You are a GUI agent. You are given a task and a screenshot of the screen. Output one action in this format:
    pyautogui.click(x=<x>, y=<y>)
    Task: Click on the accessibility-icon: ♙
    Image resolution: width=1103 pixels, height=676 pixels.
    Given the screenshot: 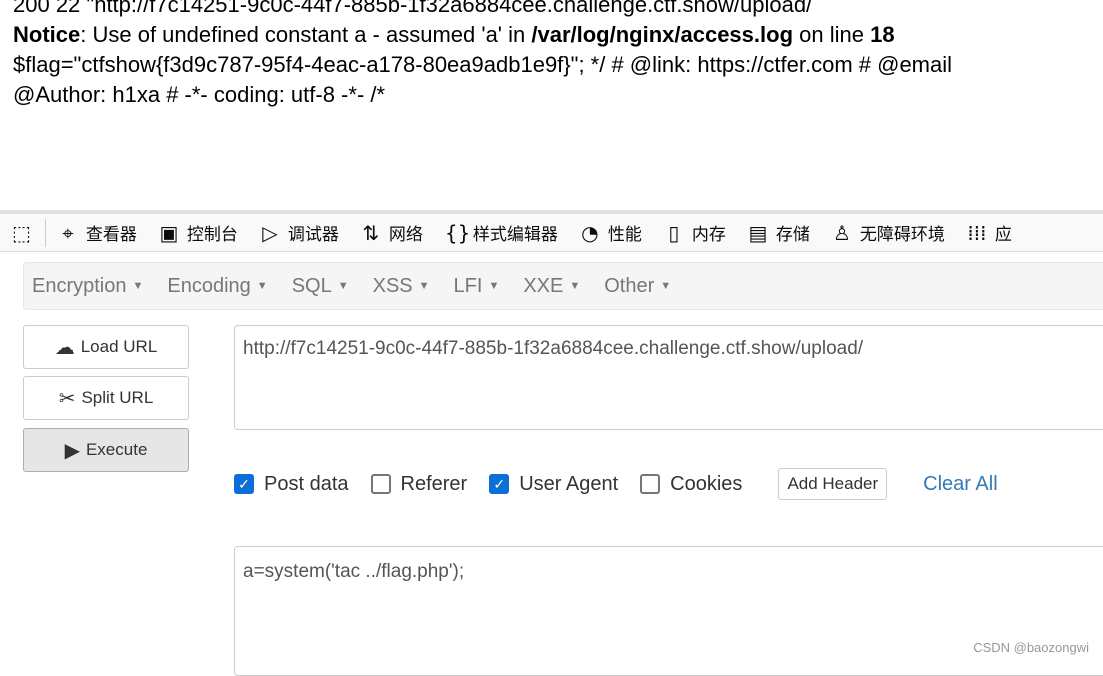 What is the action you would take?
    pyautogui.click(x=841, y=232)
    